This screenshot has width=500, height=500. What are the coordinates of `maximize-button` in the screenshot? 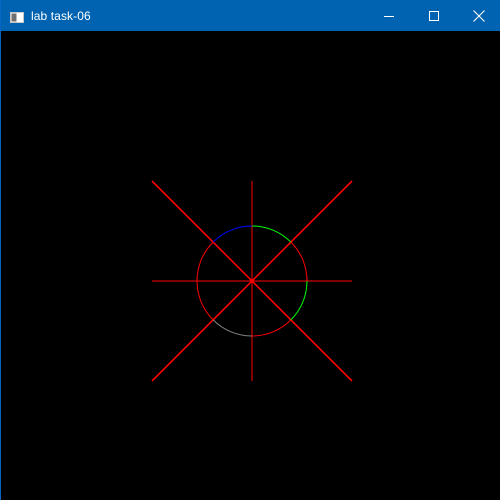 It's located at (433, 15).